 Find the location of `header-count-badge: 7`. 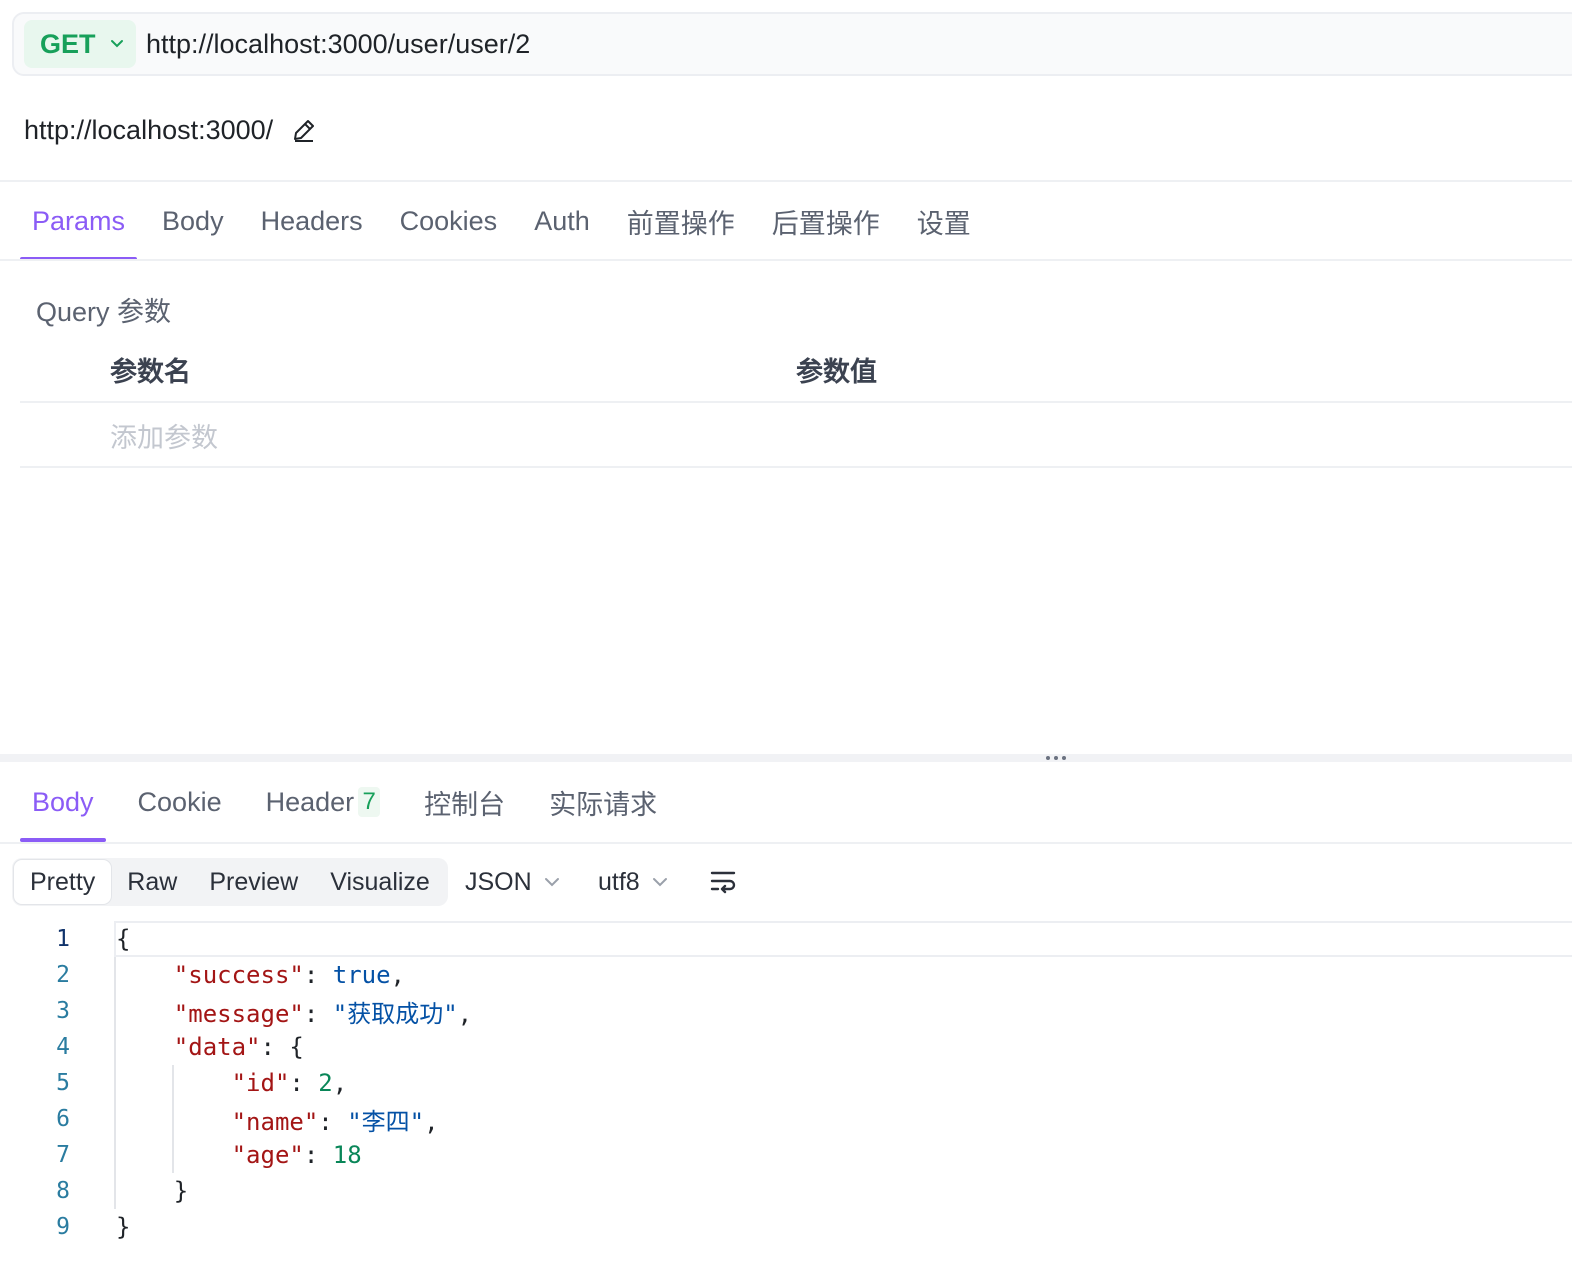

header-count-badge: 7 is located at coordinates (369, 802).